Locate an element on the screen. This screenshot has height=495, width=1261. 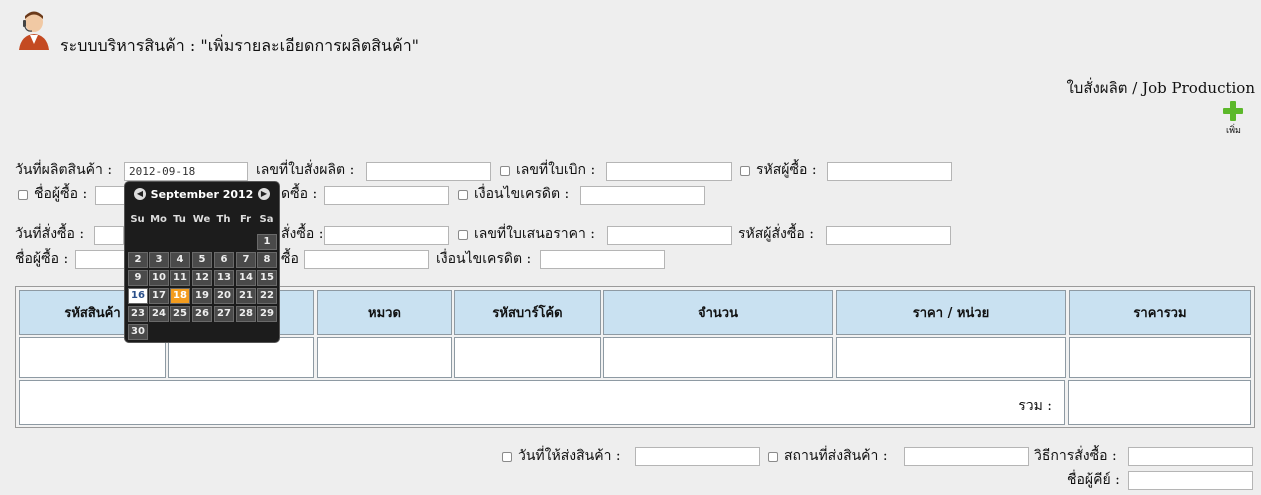
calendar-day: 12 is located at coordinates (202, 278).